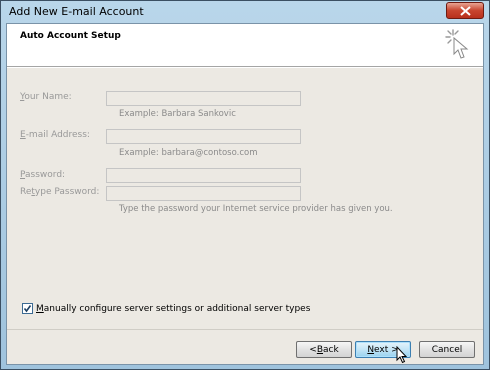 The width and height of the screenshot is (490, 370). What do you see at coordinates (55, 135) in the screenshot?
I see `email-label: E-mail Address:` at bounding box center [55, 135].